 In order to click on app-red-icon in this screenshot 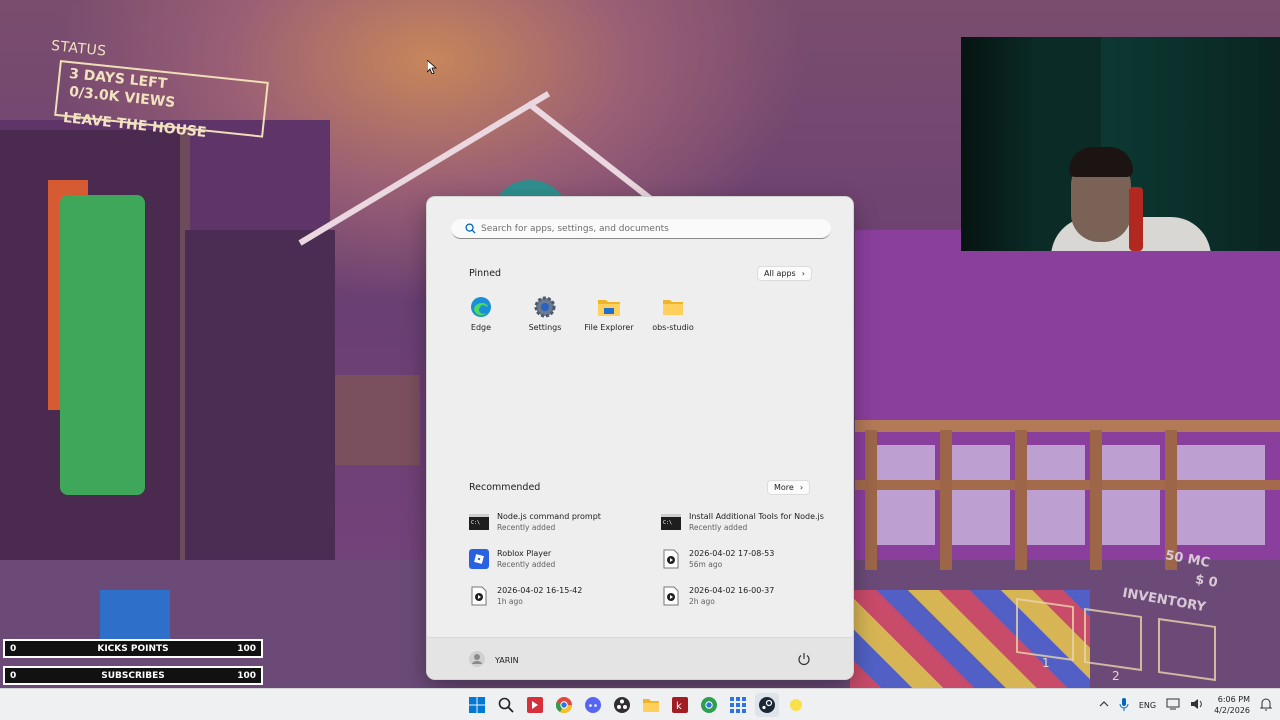, I will do `click(535, 705)`.